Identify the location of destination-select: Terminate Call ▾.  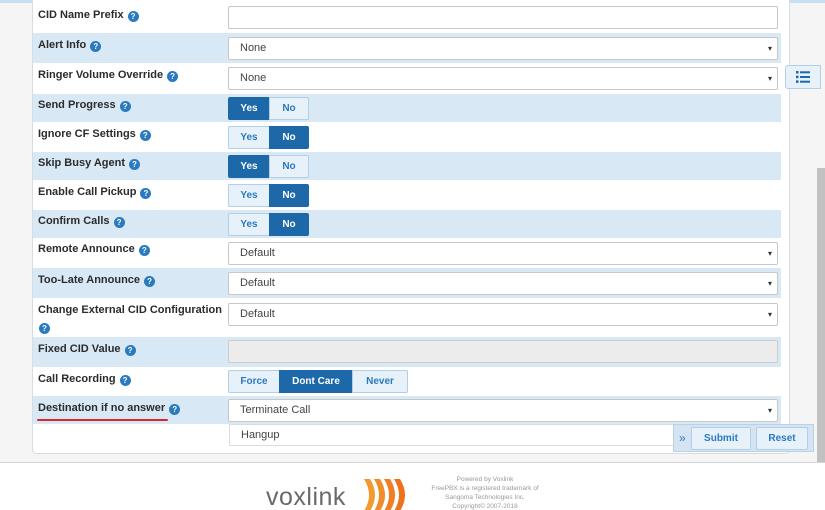
(503, 410).